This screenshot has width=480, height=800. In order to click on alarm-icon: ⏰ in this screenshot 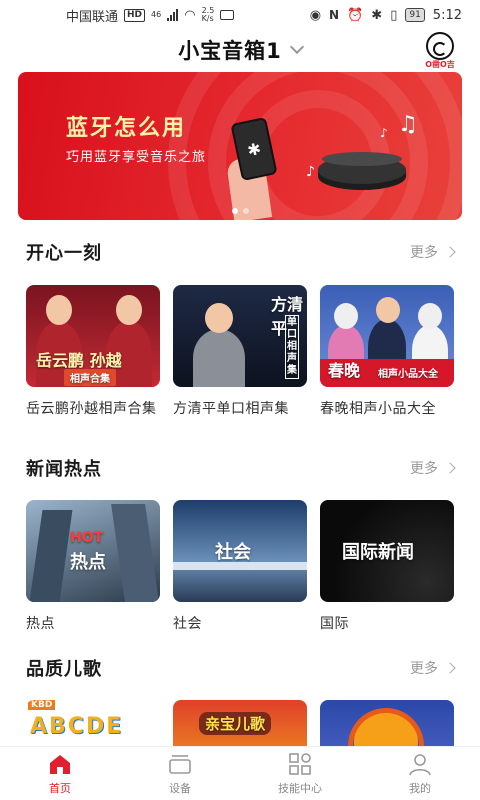, I will do `click(355, 15)`.